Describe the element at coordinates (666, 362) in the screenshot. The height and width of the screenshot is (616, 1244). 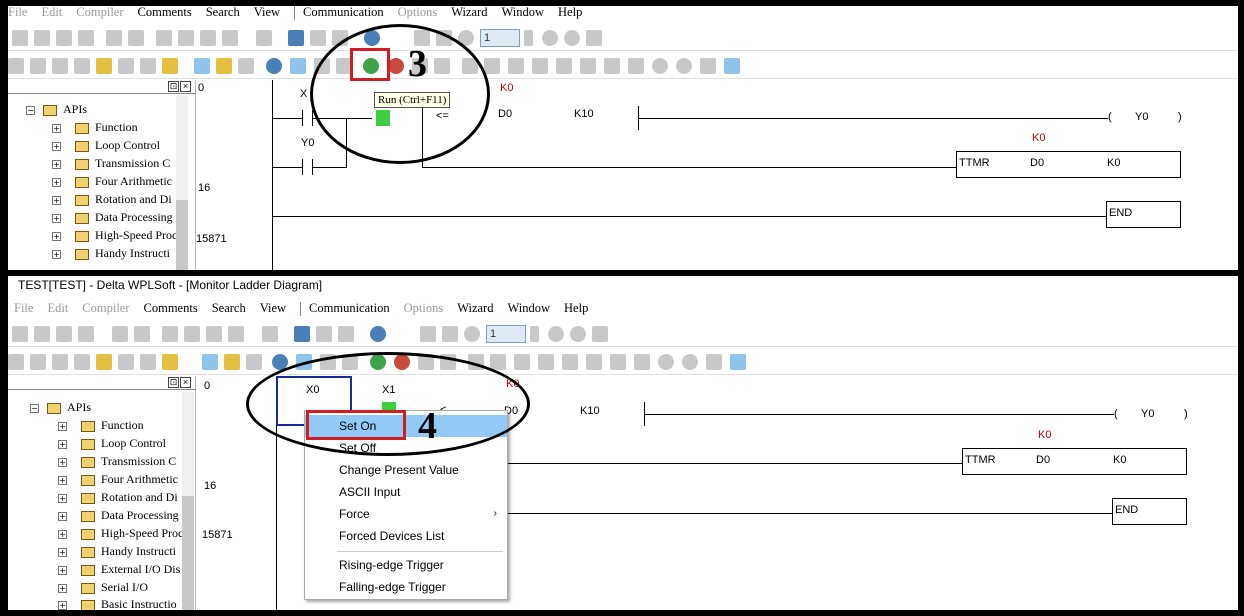
I see `m-icon` at that location.